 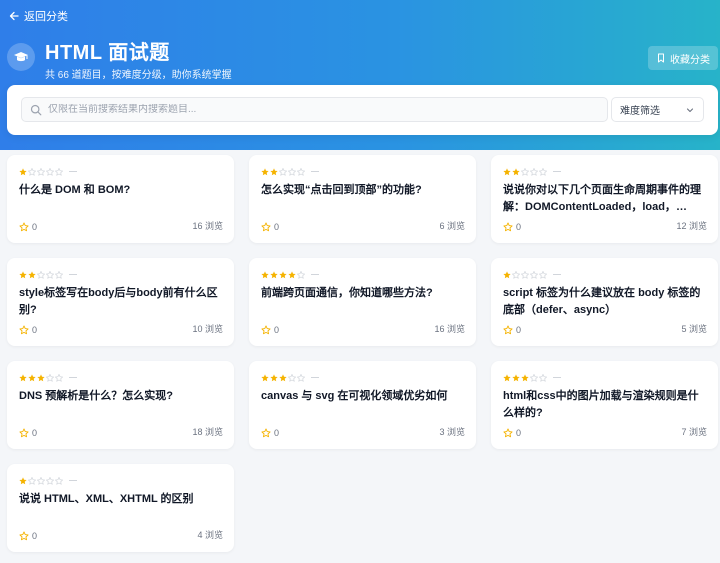 What do you see at coordinates (362, 405) in the screenshot?
I see `question-card: canvas 与 svg 在可视化领域优劣如何 0 3 浏览` at bounding box center [362, 405].